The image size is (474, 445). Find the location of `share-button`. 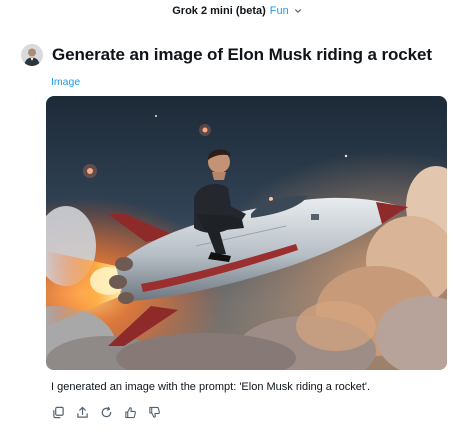

share-button is located at coordinates (82, 412).